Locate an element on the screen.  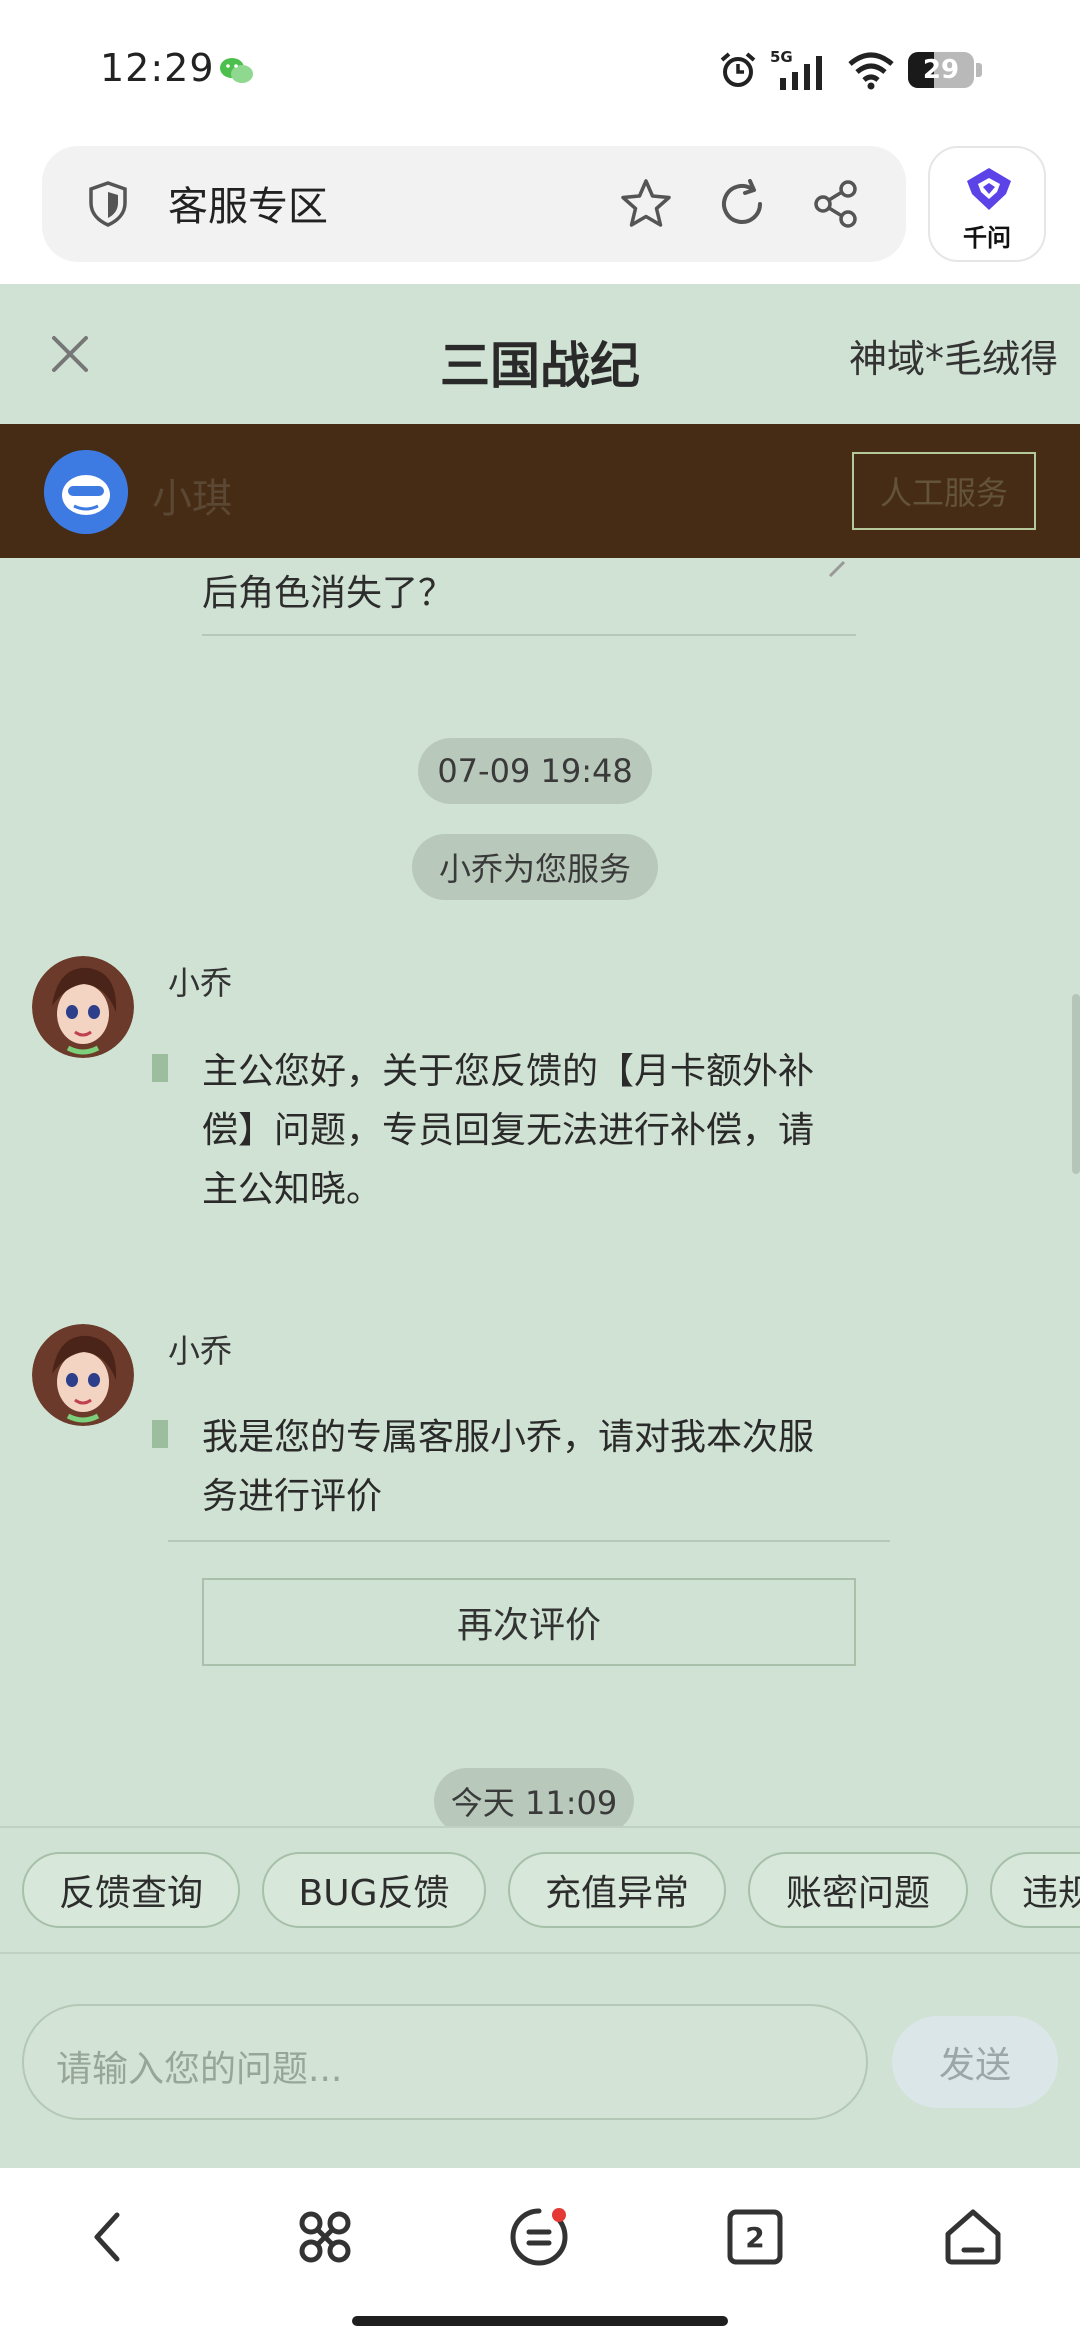
input-area: 请输入您的问题... 发送 is located at coordinates (540, 2061).